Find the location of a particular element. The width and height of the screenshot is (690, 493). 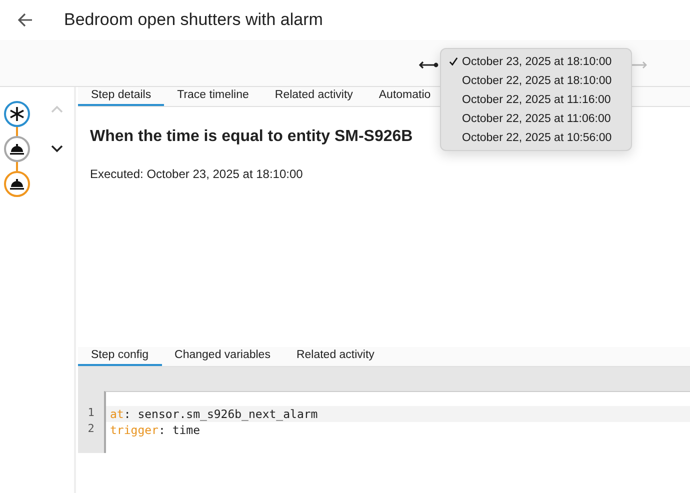

option-label: October 22, 2025 at 11:06:00 is located at coordinates (536, 118).